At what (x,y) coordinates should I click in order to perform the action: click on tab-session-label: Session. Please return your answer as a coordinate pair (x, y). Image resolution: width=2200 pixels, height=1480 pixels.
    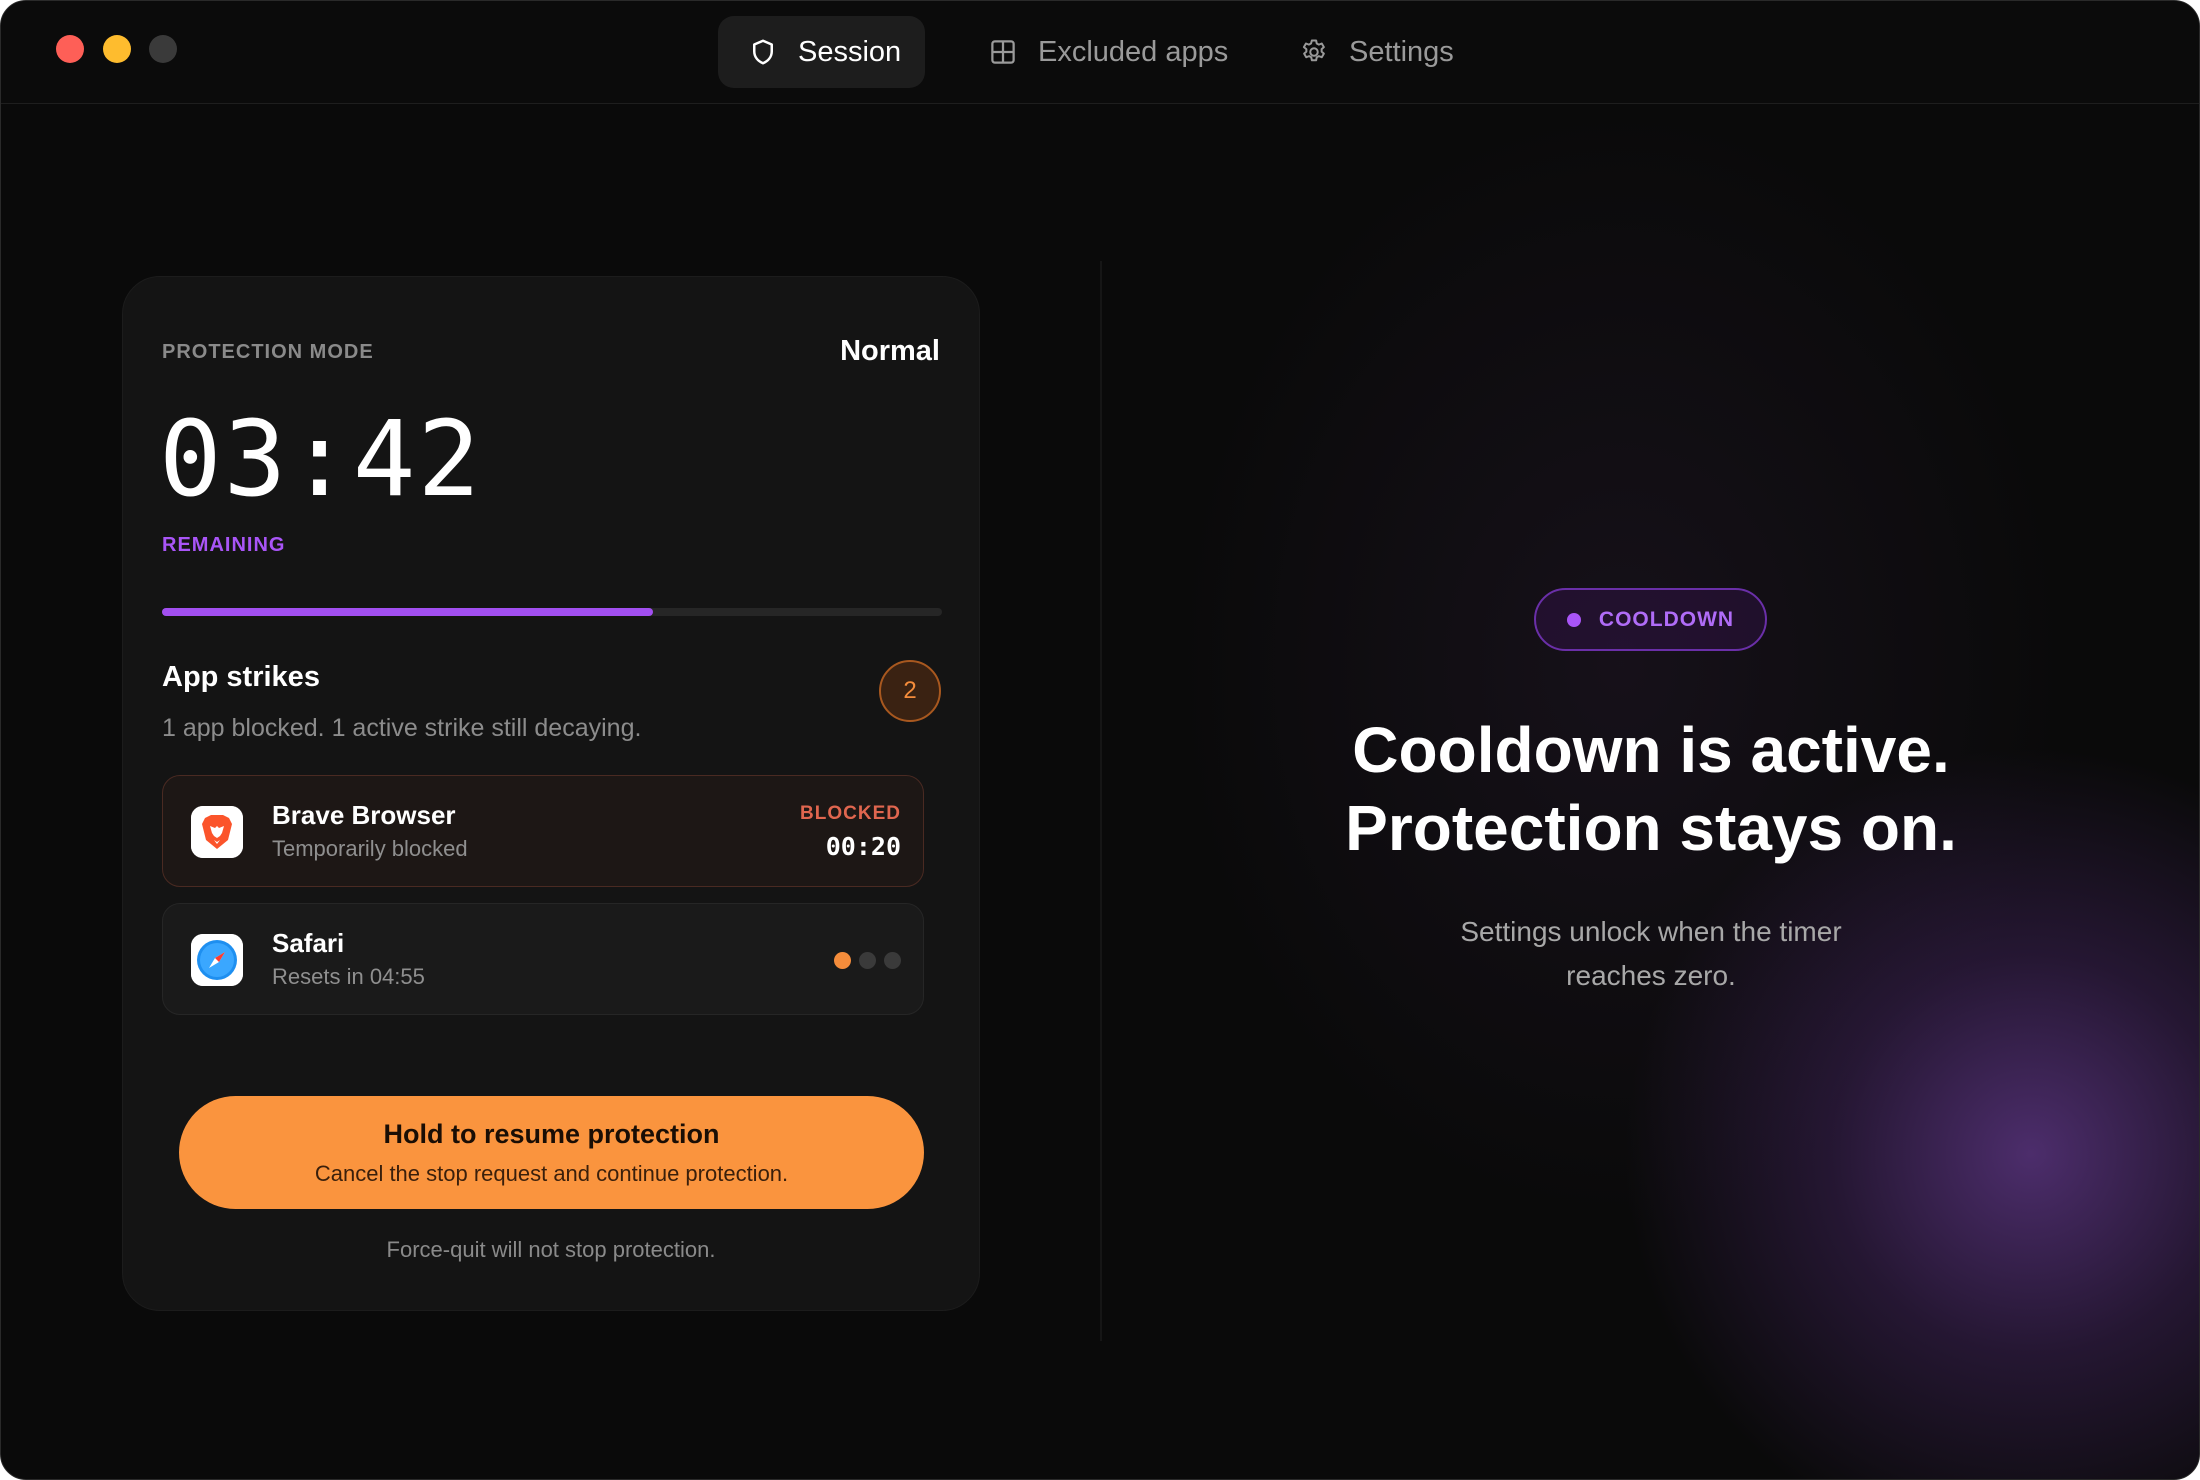
    Looking at the image, I should click on (850, 51).